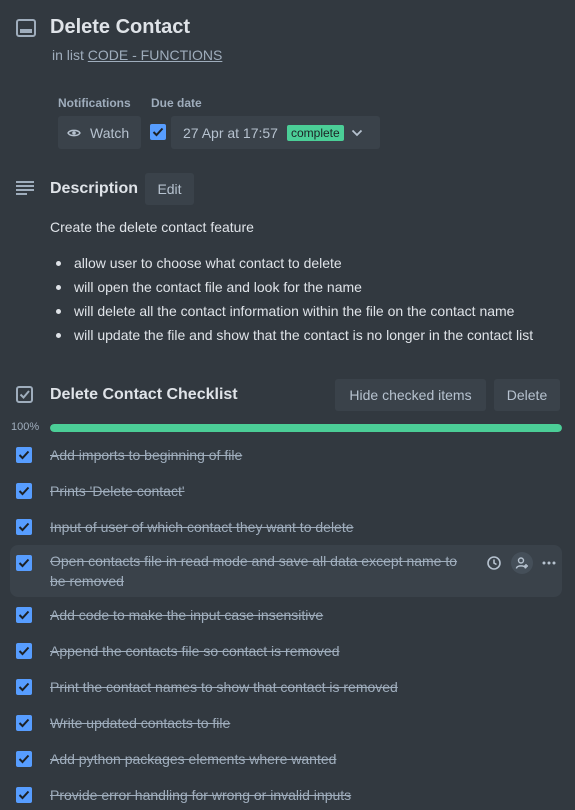 The width and height of the screenshot is (575, 810). I want to click on notifications-label: Notifications, so click(94, 103).